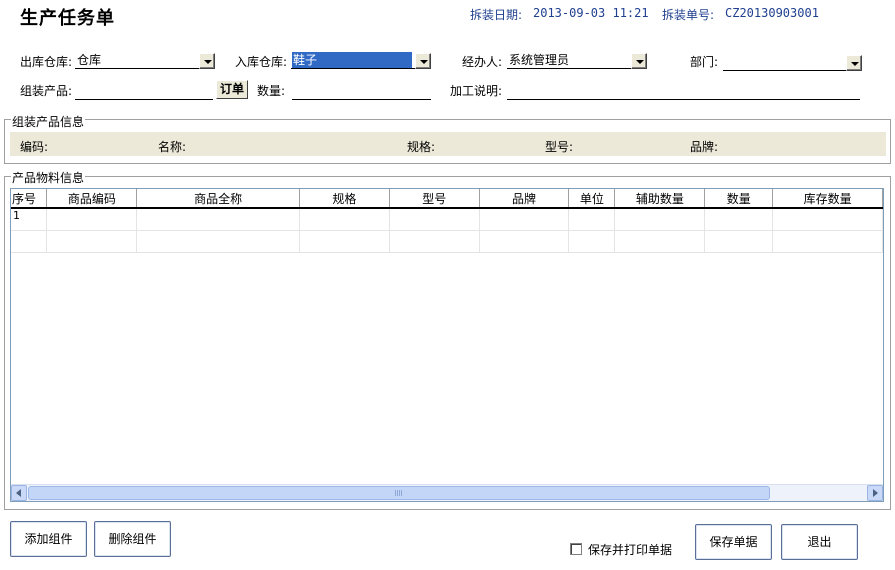  What do you see at coordinates (218, 199) in the screenshot?
I see `col-header-fullname: 商品全称` at bounding box center [218, 199].